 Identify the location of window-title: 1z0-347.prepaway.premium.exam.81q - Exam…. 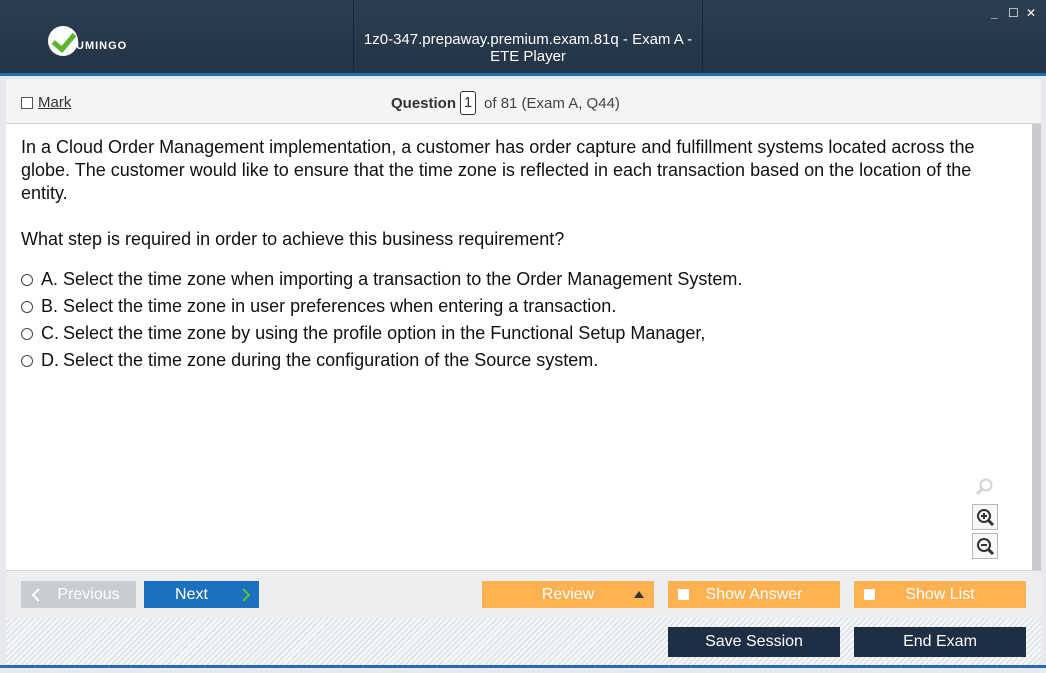
(528, 48).